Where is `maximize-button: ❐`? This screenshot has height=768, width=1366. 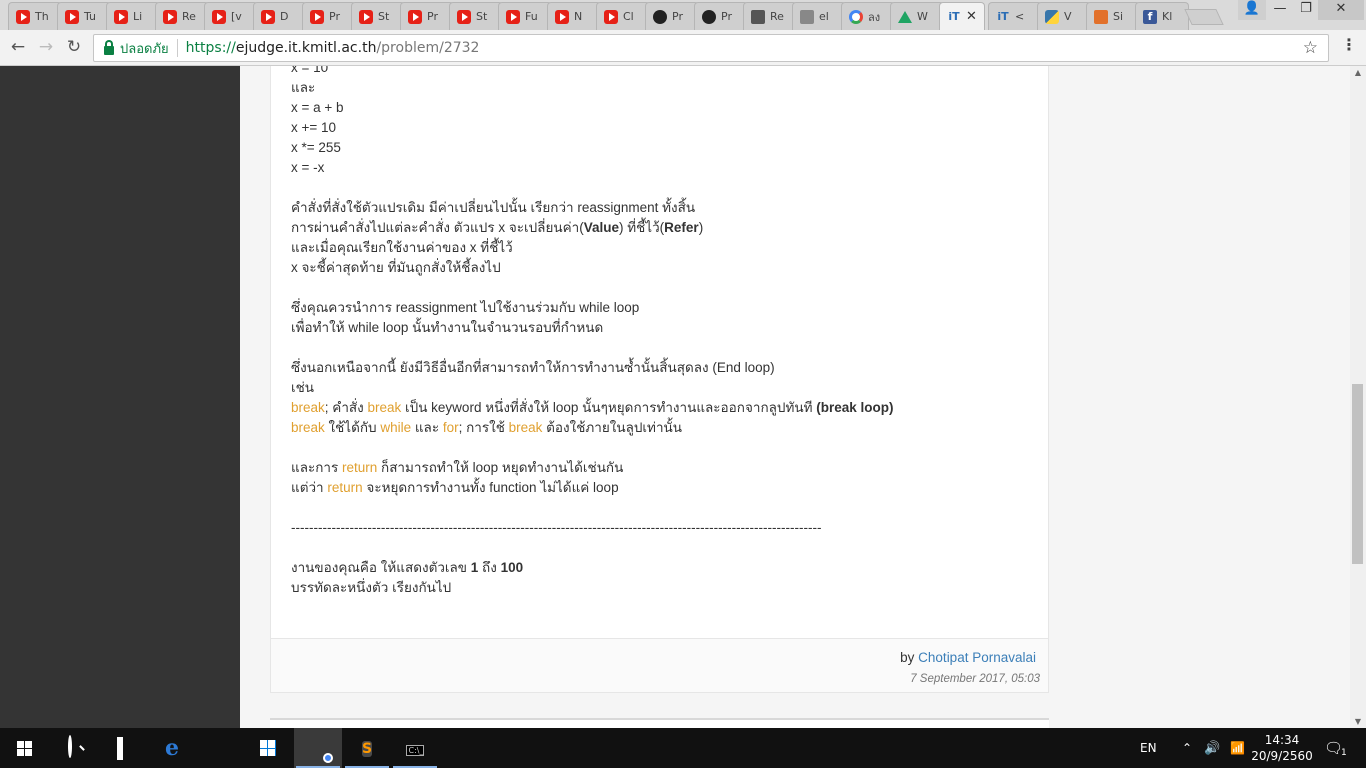
maximize-button: ❐ is located at coordinates (1306, 10).